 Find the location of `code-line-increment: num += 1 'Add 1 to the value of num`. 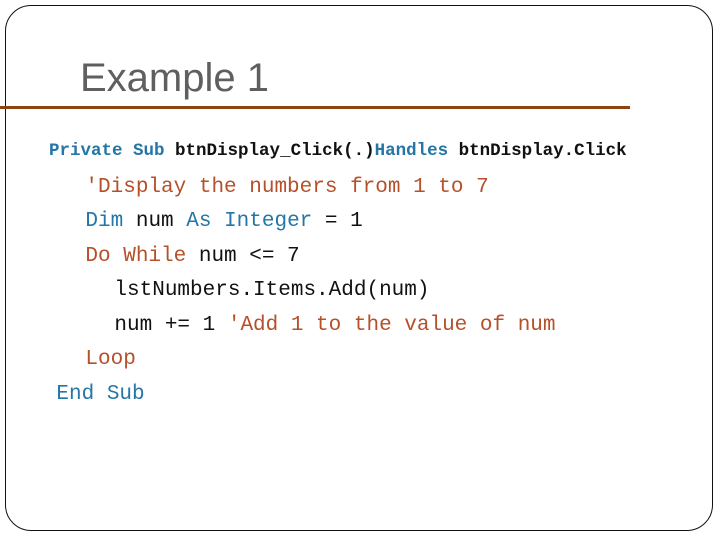

code-line-increment: num += 1 'Add 1 to the value of num is located at coordinates (310, 326).